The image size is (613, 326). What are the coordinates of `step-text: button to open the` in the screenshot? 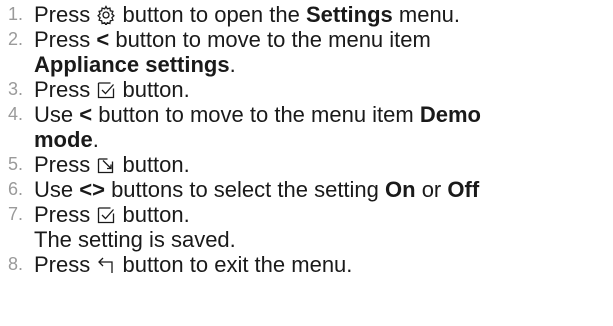 It's located at (211, 14).